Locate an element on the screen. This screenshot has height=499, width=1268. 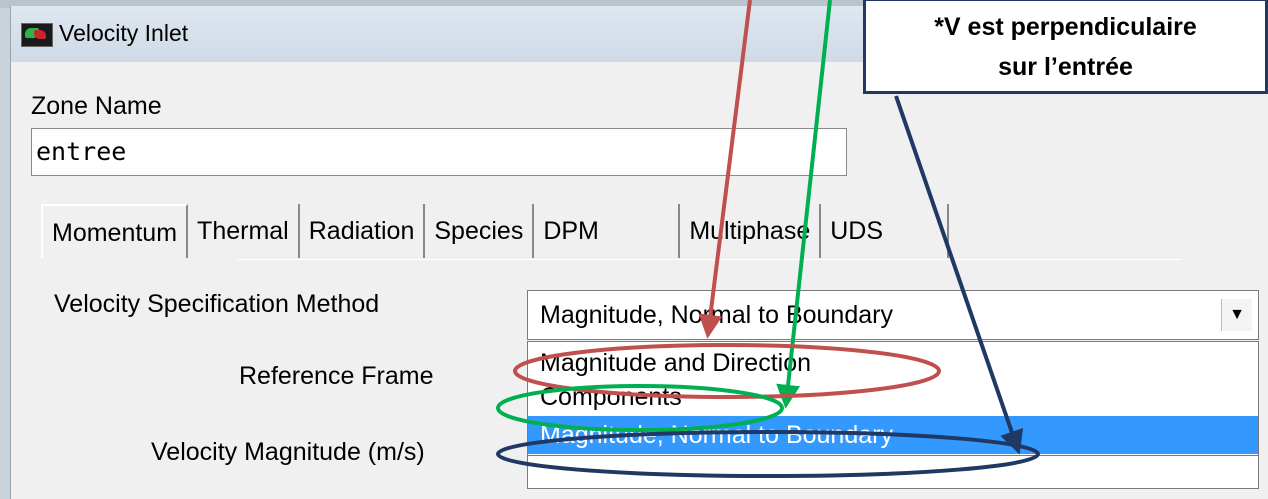
velocity-magnitude-field is located at coordinates (893, 472).